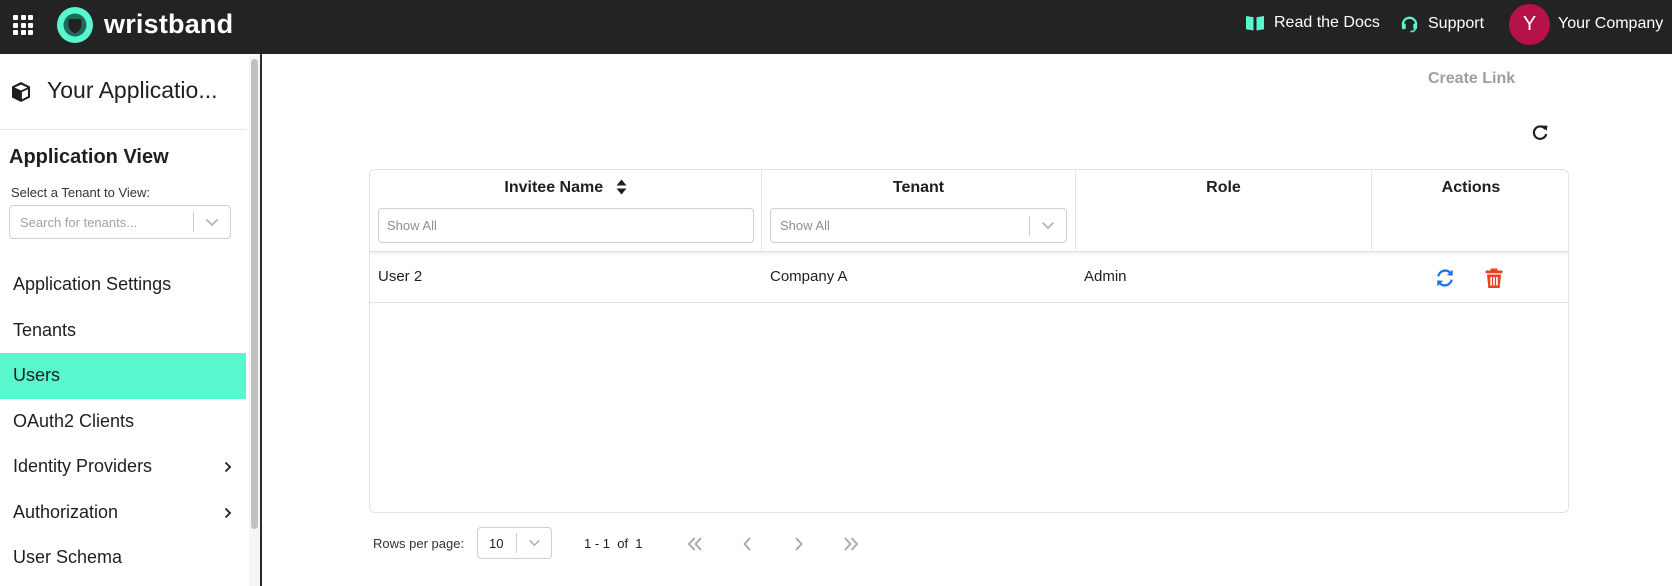  I want to click on column-header-label: Actions, so click(1471, 187).